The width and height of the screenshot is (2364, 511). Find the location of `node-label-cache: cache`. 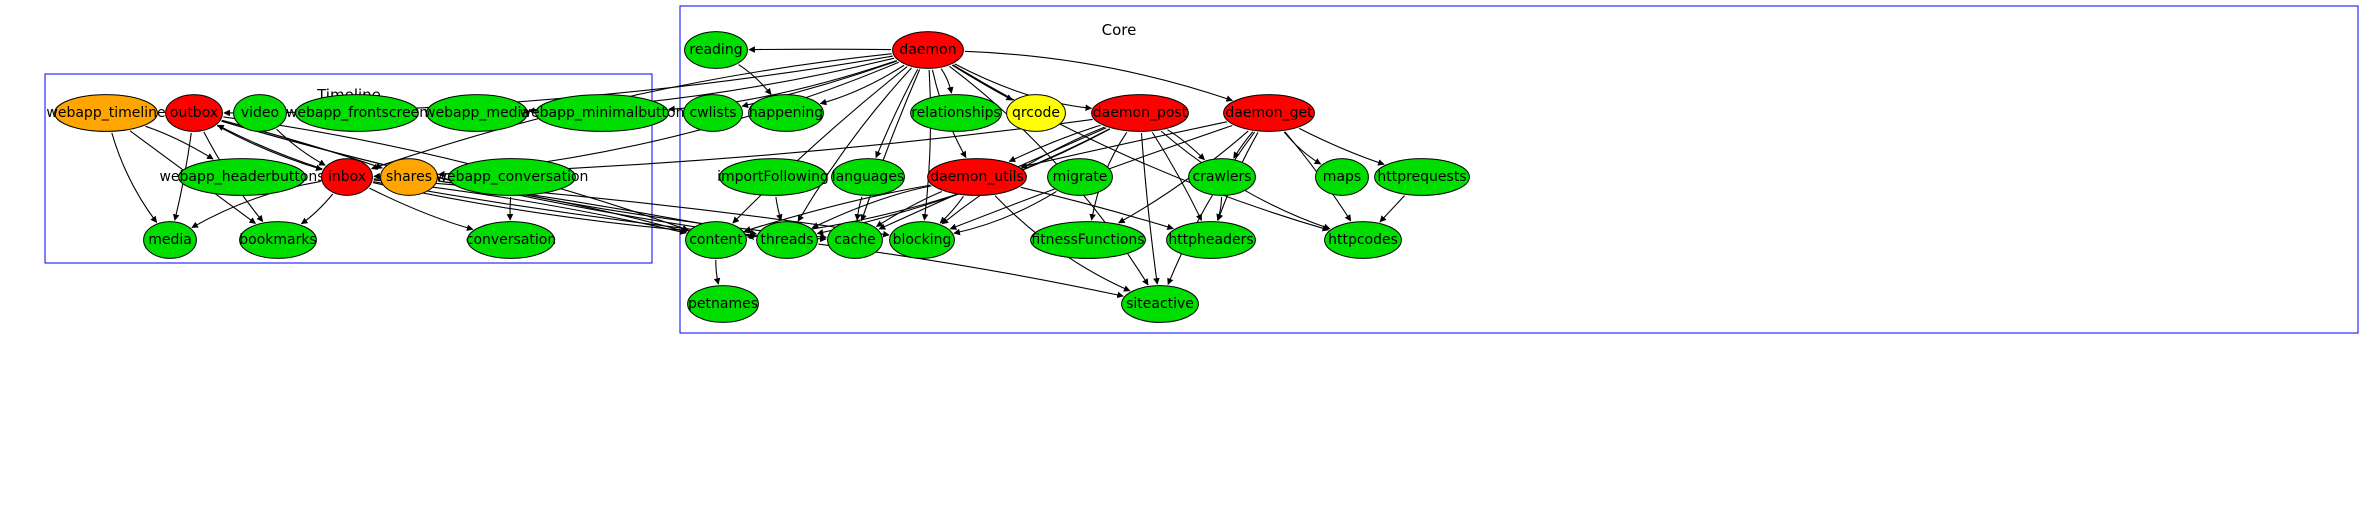

node-label-cache: cache is located at coordinates (855, 240).